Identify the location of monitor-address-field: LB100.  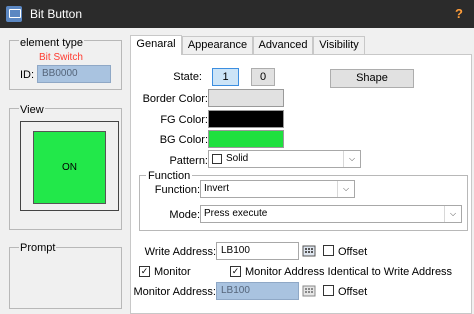
(257, 291).